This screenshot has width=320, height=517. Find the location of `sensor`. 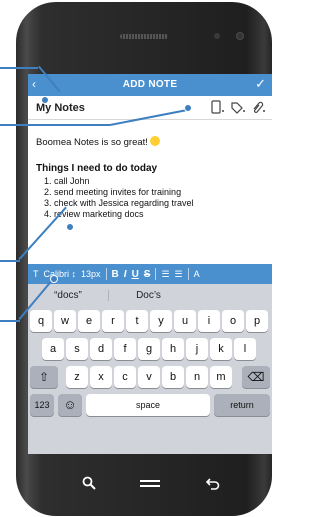

sensor is located at coordinates (217, 36).